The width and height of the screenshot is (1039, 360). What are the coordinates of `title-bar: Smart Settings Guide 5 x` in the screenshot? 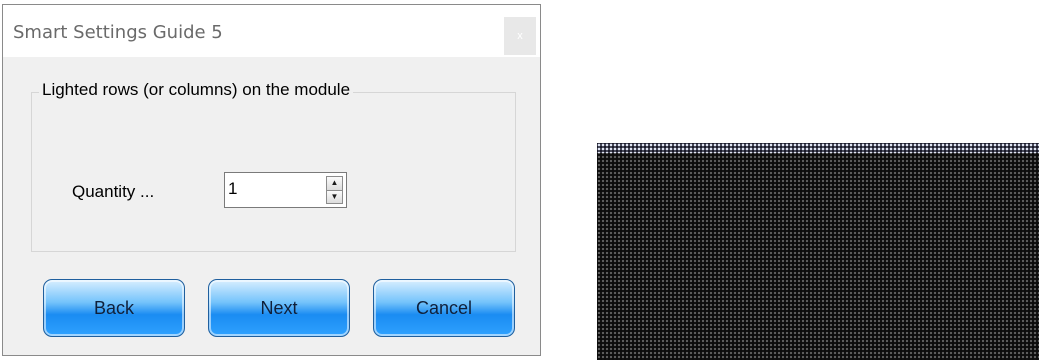 It's located at (271, 31).